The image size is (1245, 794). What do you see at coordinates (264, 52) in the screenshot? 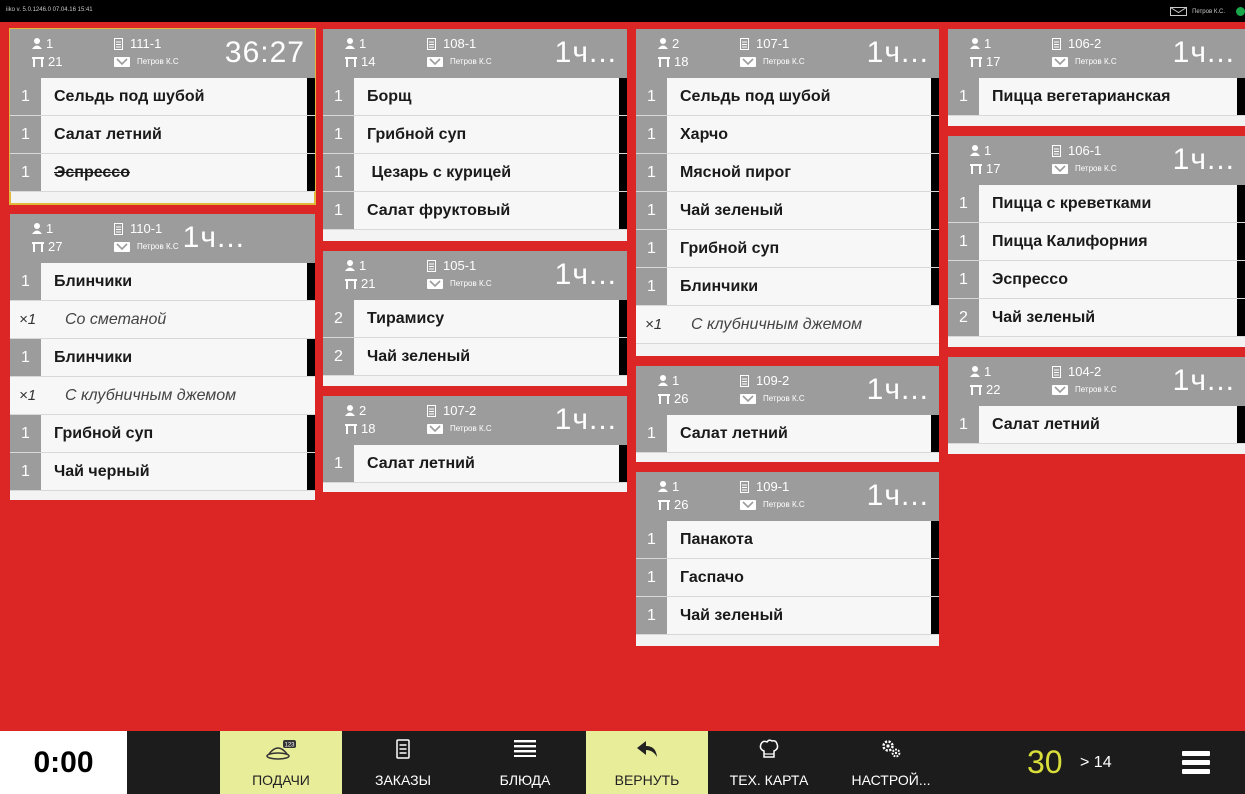
I see `order-timer: 36:27` at bounding box center [264, 52].